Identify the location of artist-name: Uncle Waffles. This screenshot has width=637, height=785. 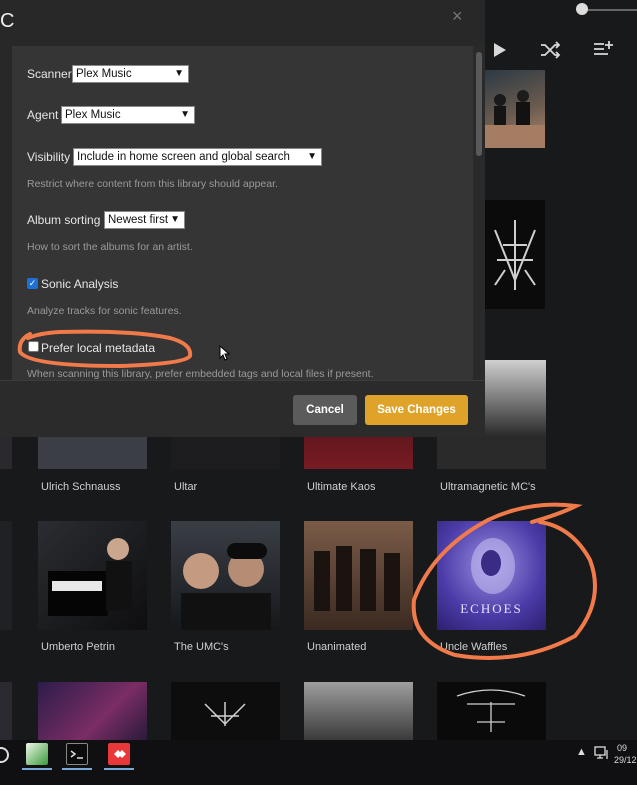
(473, 647).